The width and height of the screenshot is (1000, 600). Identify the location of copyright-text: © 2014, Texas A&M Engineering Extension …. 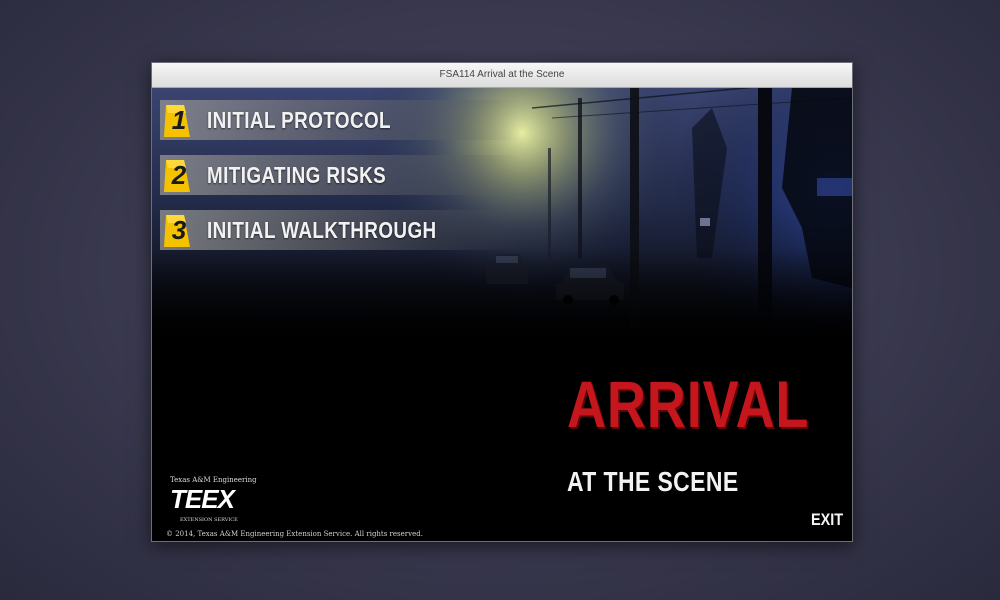
(294, 534).